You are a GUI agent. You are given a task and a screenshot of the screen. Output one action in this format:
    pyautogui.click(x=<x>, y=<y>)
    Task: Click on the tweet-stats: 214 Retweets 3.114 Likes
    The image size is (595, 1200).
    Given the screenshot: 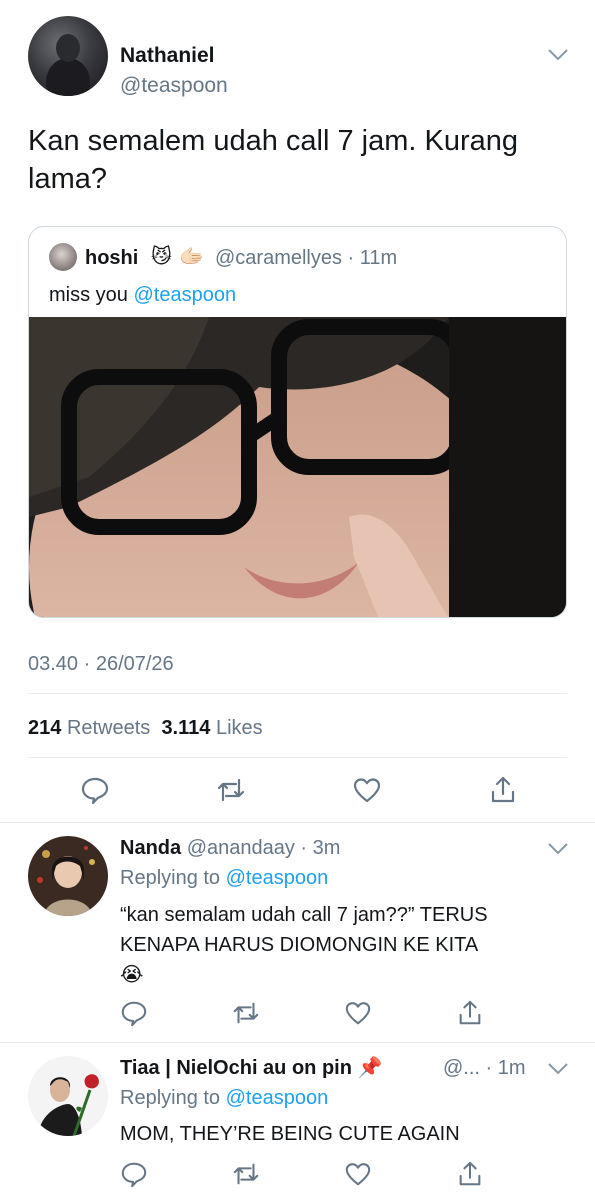 What is the action you would take?
    pyautogui.click(x=145, y=728)
    